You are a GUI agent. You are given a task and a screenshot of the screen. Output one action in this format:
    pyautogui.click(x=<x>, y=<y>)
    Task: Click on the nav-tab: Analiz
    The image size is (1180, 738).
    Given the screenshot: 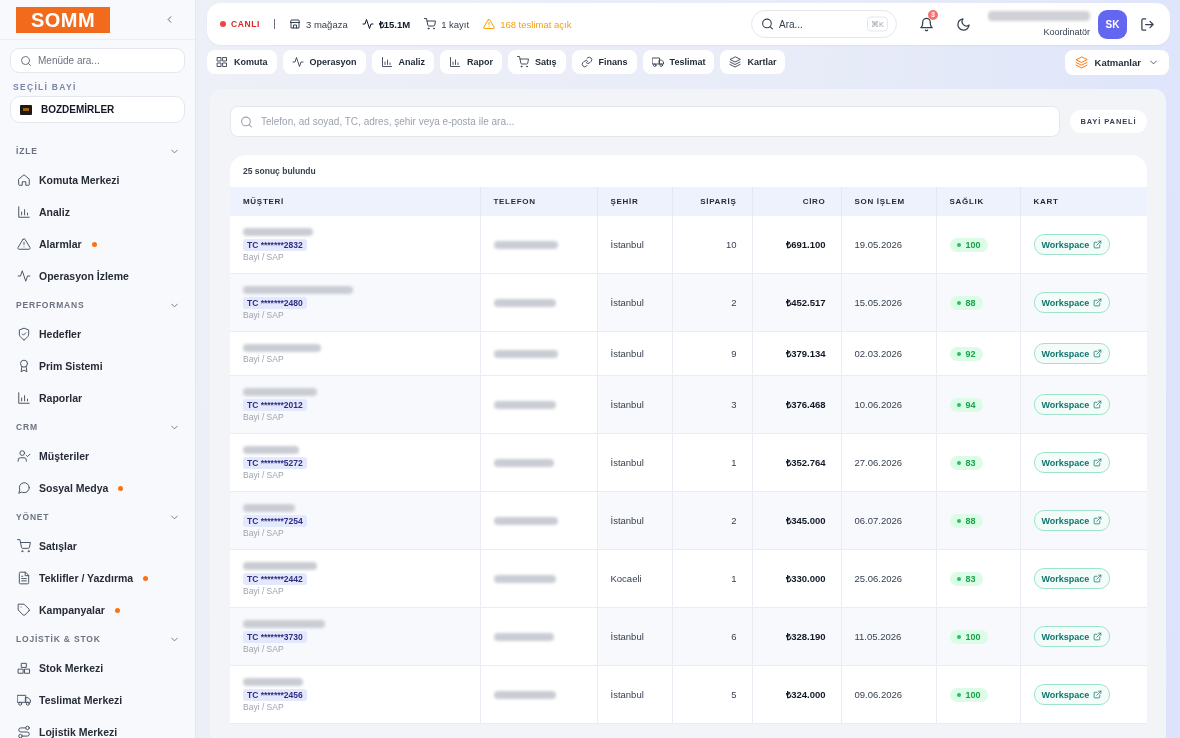 What is the action you would take?
    pyautogui.click(x=403, y=62)
    